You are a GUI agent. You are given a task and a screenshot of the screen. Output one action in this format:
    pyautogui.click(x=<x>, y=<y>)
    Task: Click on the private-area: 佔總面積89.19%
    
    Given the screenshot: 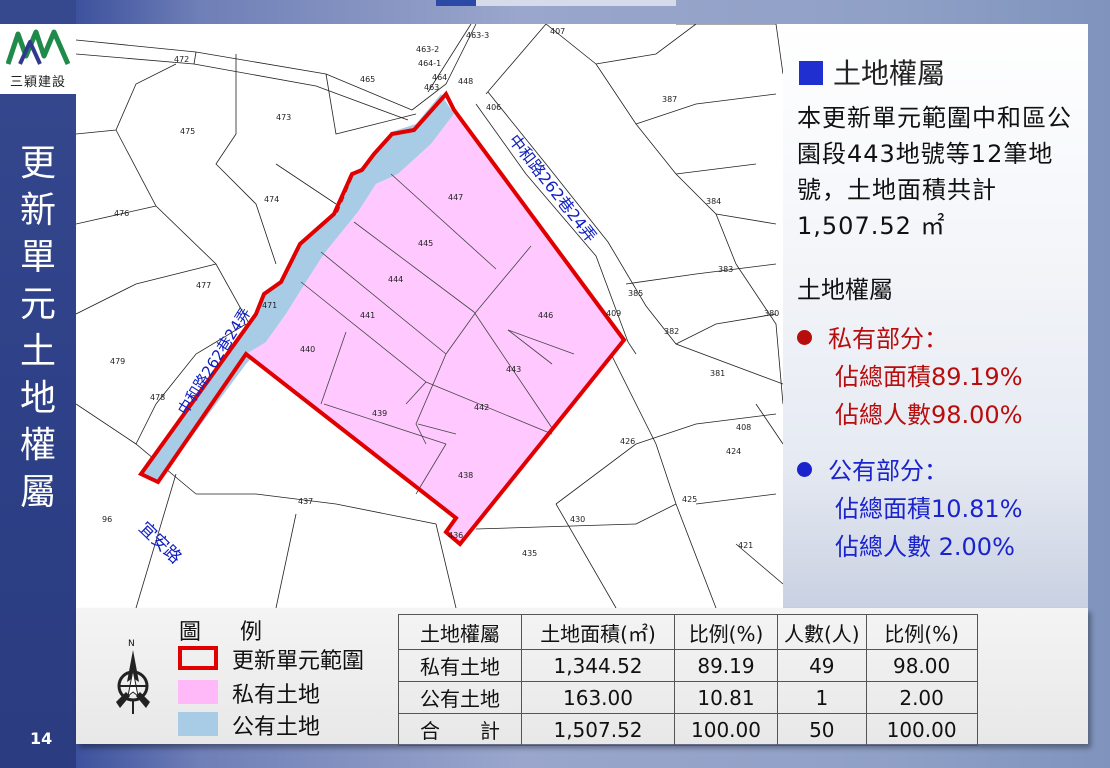 What is the action you would take?
    pyautogui.click(x=929, y=377)
    